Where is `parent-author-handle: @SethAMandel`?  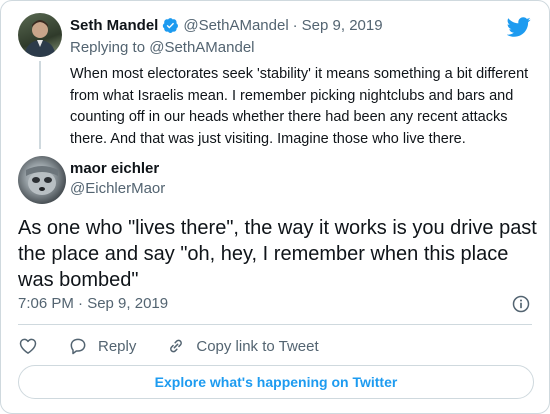 parent-author-handle: @SethAMandel is located at coordinates (235, 25).